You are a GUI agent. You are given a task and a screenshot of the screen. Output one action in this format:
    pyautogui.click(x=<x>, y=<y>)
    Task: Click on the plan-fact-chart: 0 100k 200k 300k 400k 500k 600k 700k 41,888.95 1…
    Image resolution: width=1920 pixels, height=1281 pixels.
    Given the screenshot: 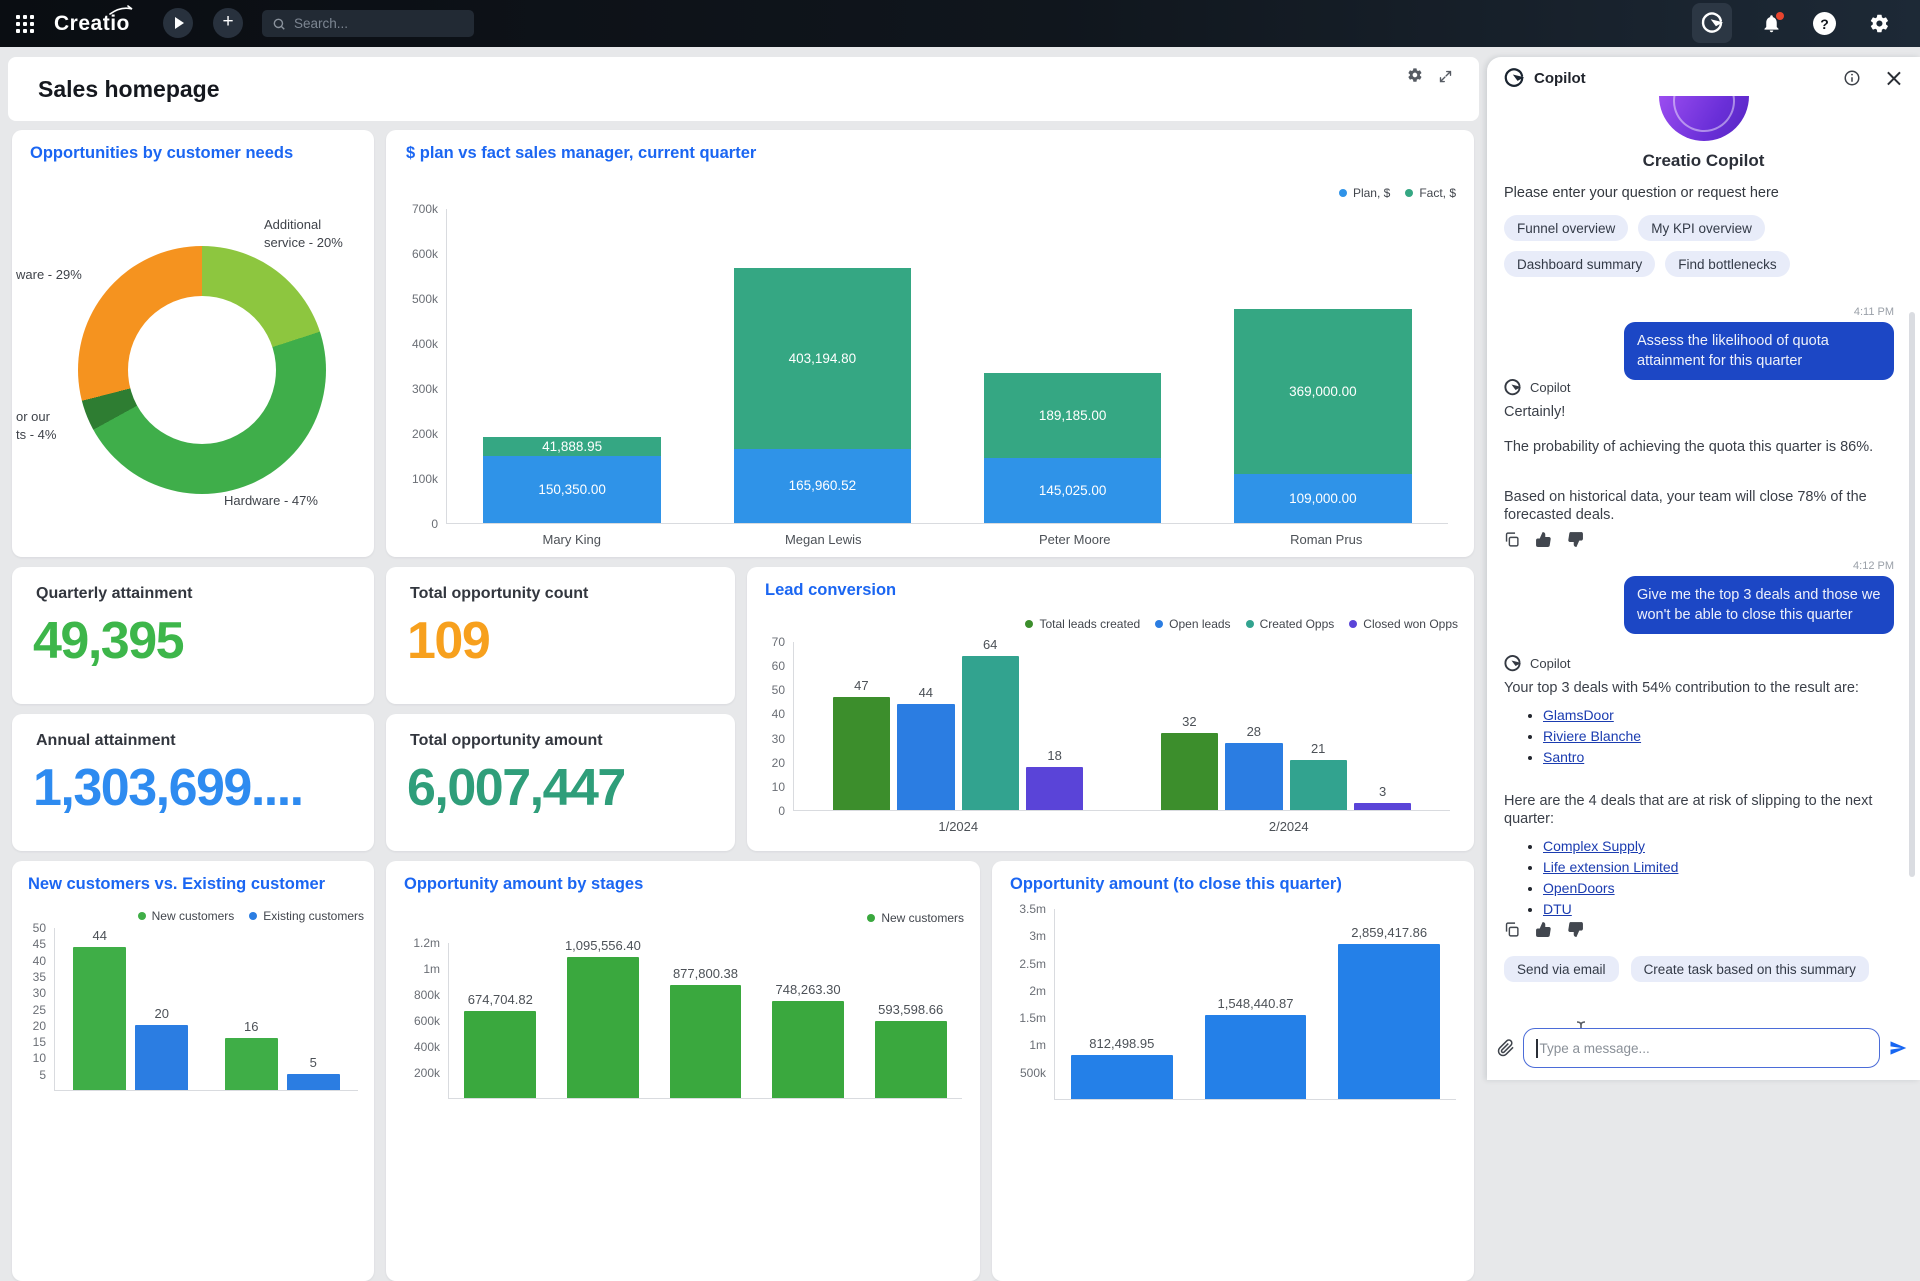 What is the action you would take?
    pyautogui.click(x=928, y=378)
    